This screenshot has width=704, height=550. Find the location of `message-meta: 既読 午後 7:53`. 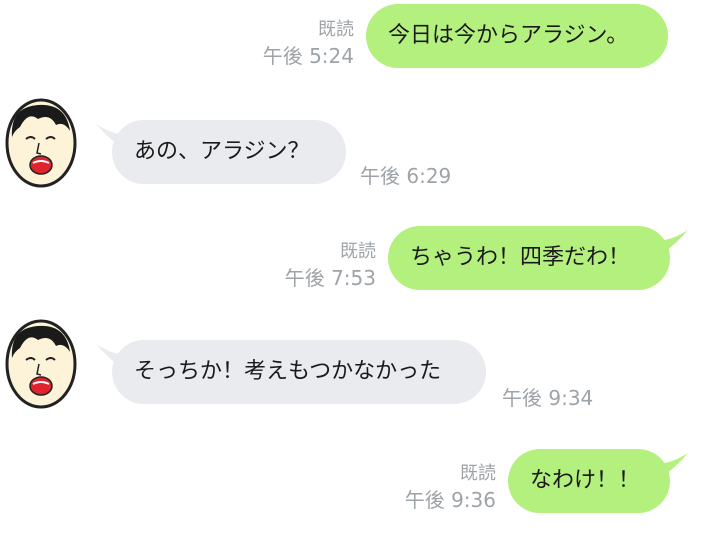

message-meta: 既読 午後 7:53 is located at coordinates (314, 265).